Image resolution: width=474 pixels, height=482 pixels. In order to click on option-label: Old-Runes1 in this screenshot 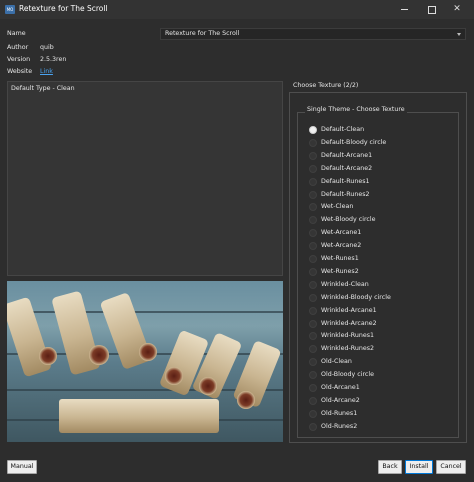, I will do `click(339, 413)`.